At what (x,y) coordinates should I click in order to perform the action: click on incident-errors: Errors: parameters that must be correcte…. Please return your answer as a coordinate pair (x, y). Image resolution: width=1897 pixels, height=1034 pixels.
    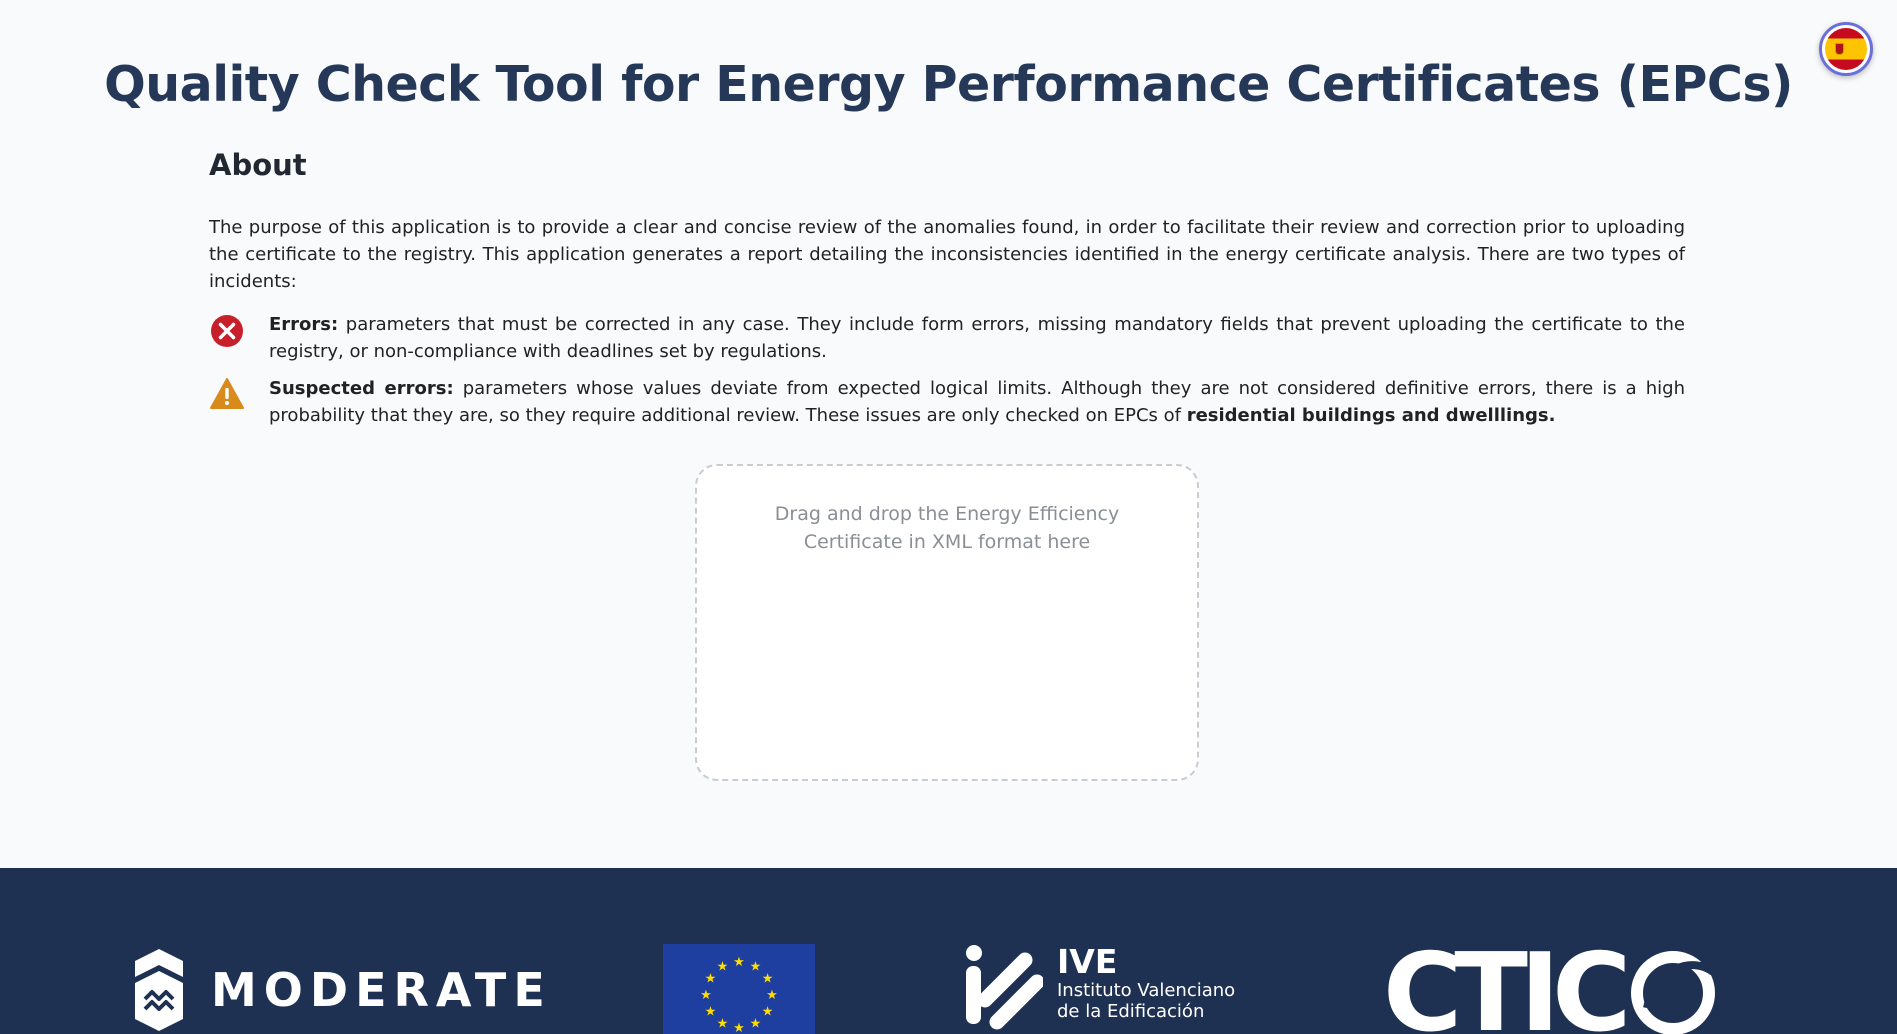
    Looking at the image, I should click on (947, 338).